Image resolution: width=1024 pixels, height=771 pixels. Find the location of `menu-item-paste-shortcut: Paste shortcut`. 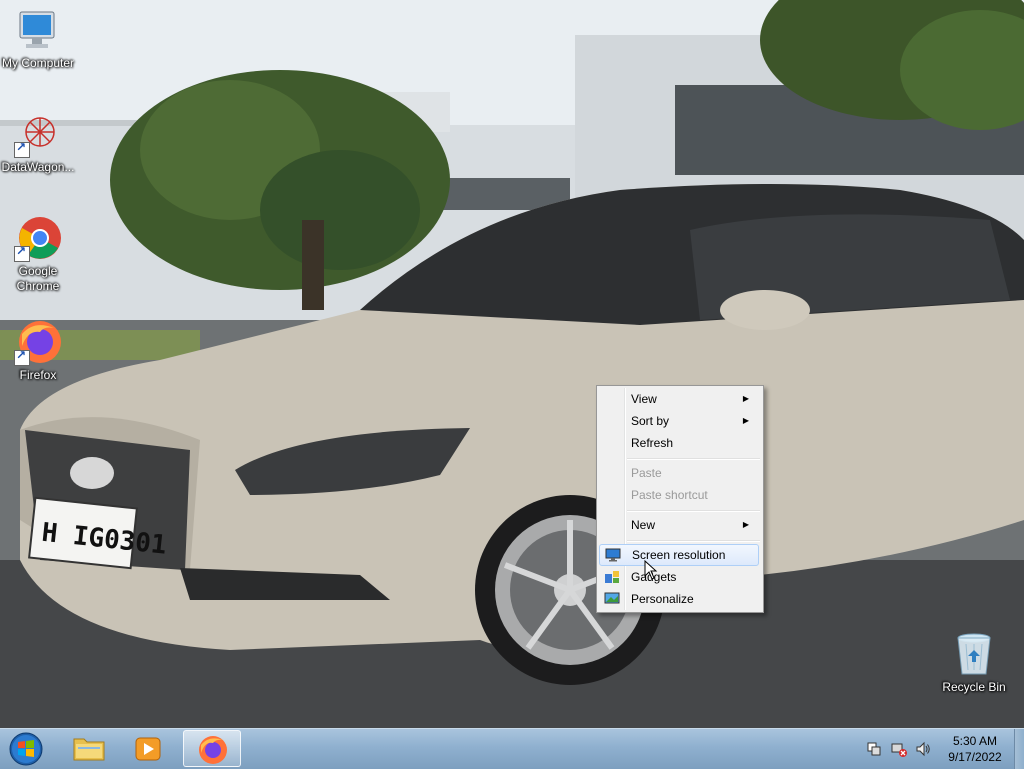

menu-item-paste-shortcut: Paste shortcut is located at coordinates (669, 495).